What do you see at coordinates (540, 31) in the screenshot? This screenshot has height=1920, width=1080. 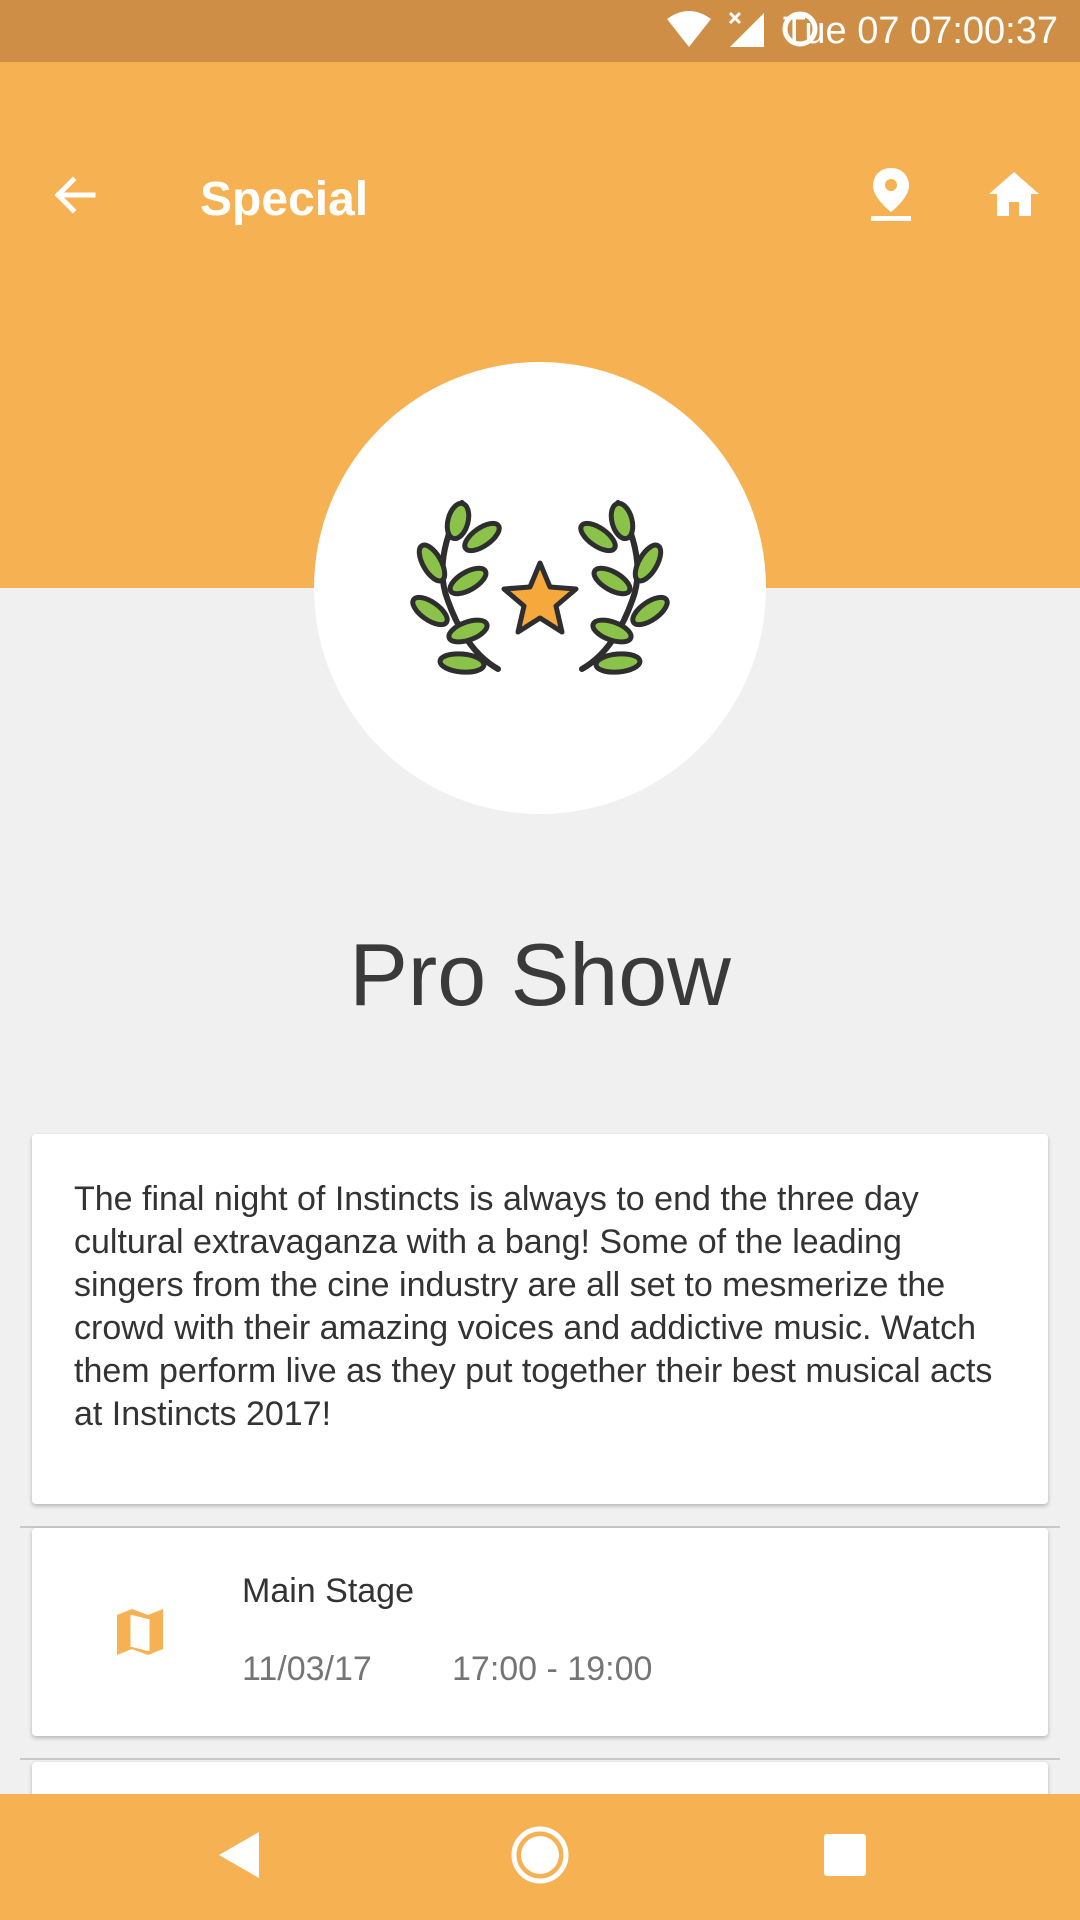 I see `status-bar: Tue 07 07:00:37` at bounding box center [540, 31].